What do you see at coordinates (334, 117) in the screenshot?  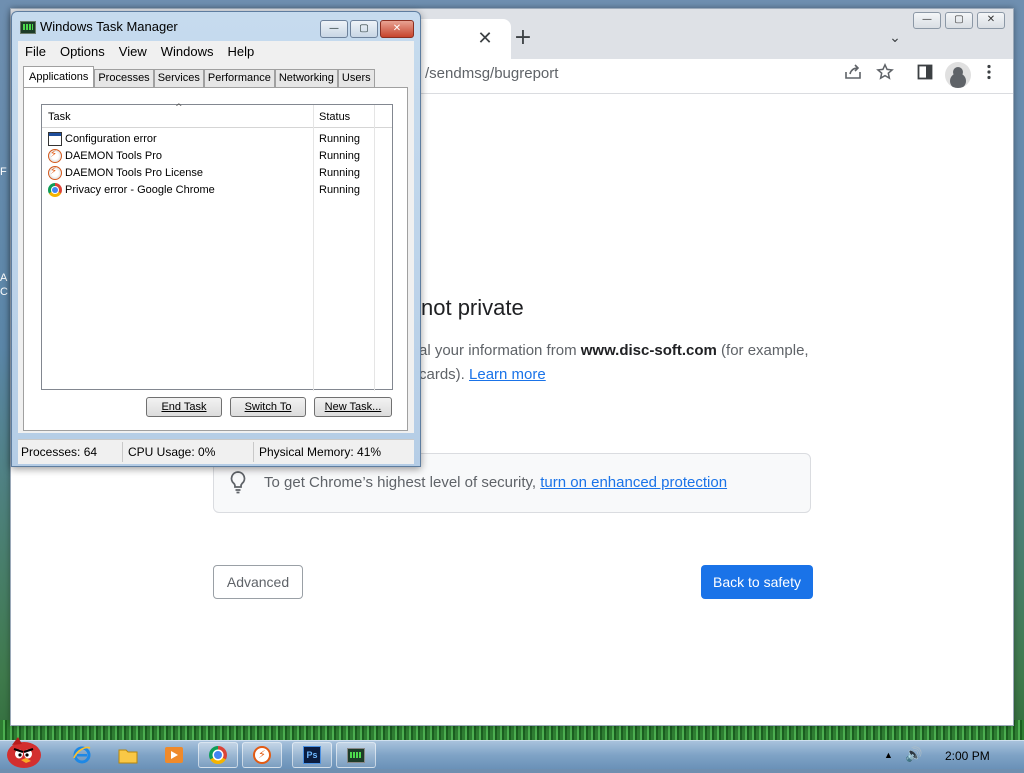 I see `column-header-status: Status` at bounding box center [334, 117].